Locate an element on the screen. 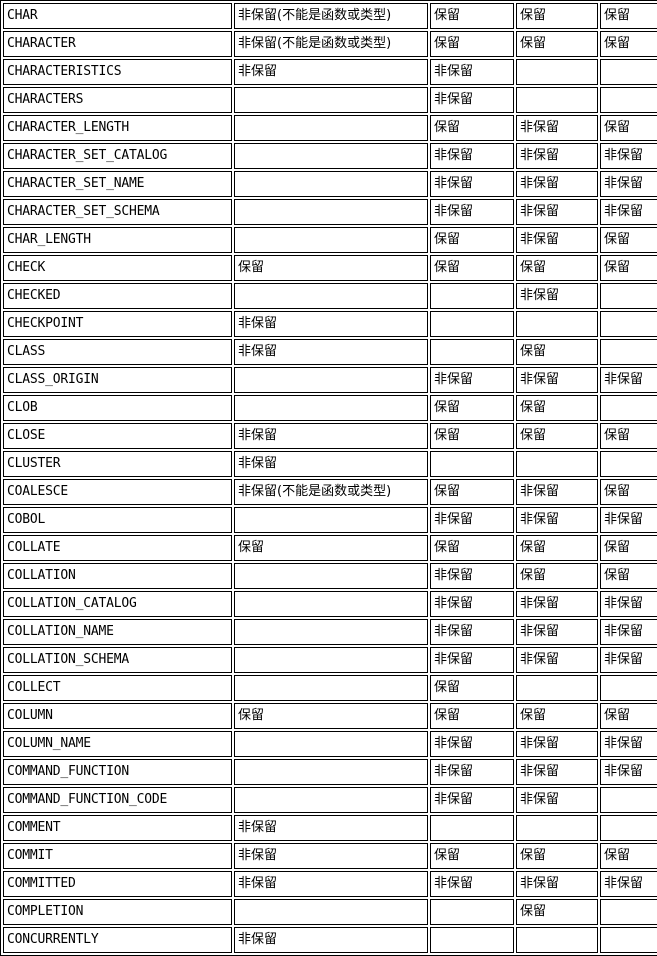 The height and width of the screenshot is (956, 657). table-row: CHARACTER 非保留(不能是函数或类型) 保留 保留 保留 is located at coordinates (330, 44).